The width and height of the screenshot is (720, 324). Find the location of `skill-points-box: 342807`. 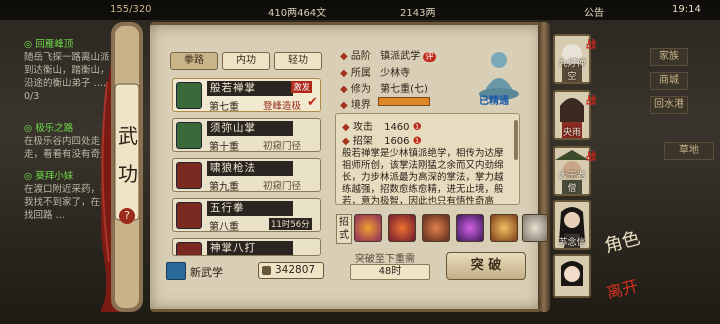

skill-points-box: 342807 is located at coordinates (291, 270).